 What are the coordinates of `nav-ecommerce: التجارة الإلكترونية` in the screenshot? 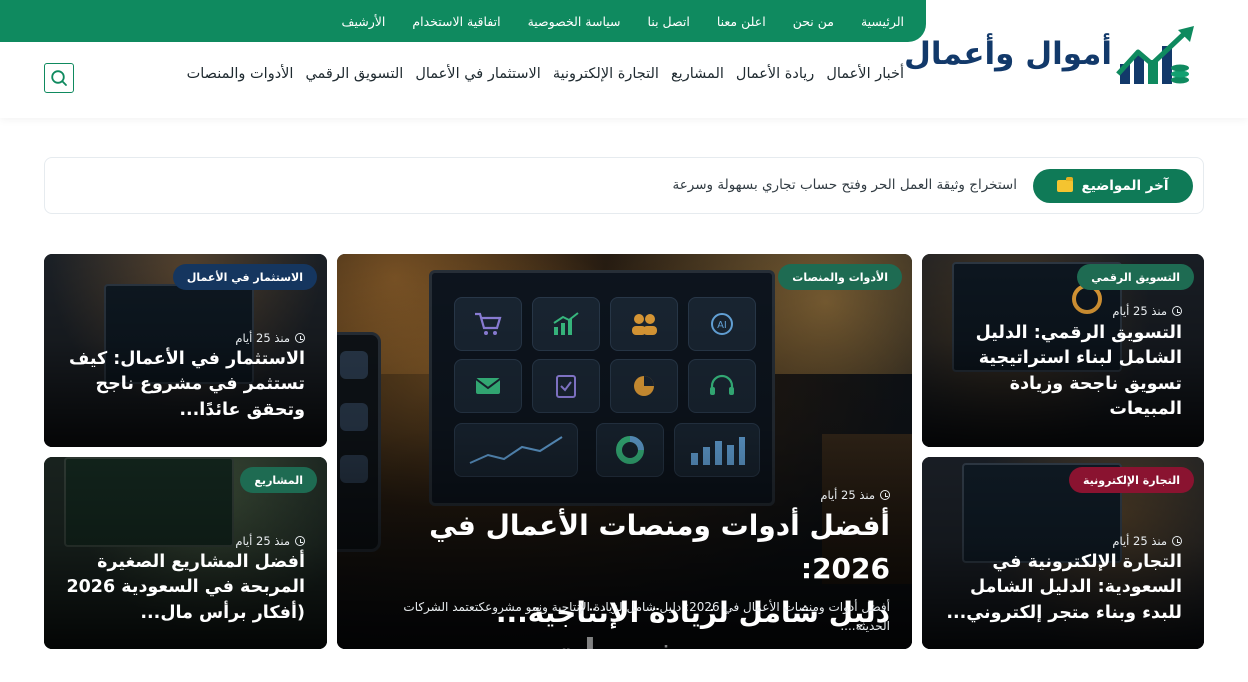 It's located at (606, 74).